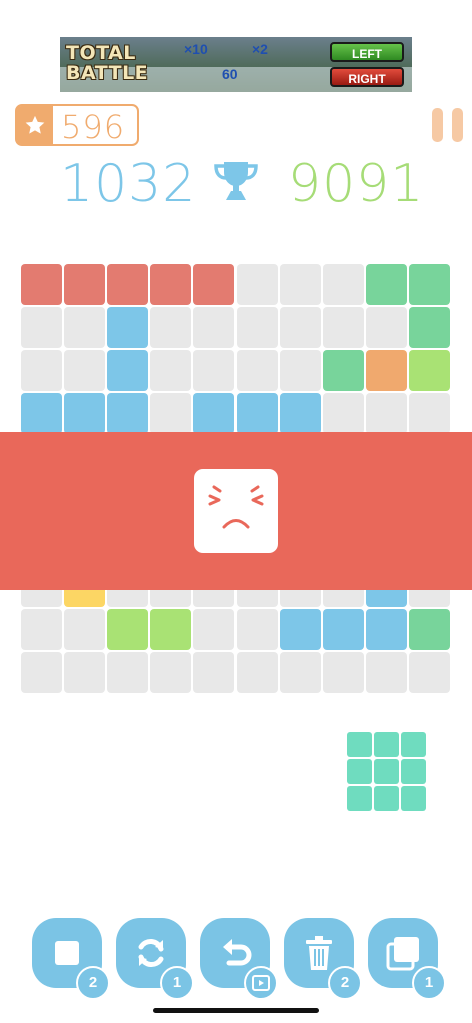 This screenshot has height=1023, width=472. What do you see at coordinates (93, 983) in the screenshot?
I see `single-block-count: 2` at bounding box center [93, 983].